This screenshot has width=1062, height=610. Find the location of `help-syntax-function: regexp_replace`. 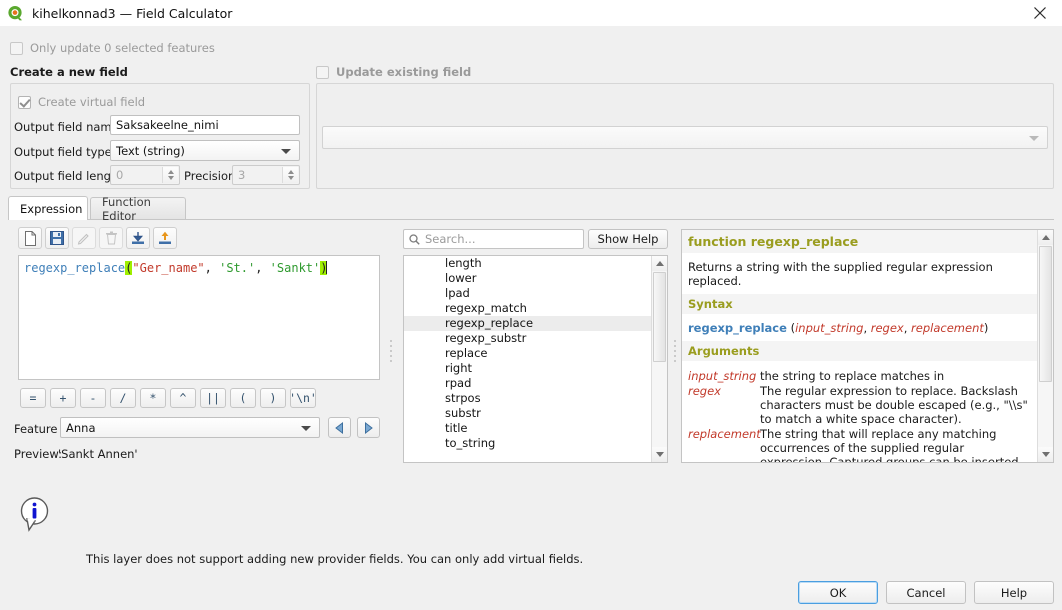

help-syntax-function: regexp_replace is located at coordinates (737, 328).